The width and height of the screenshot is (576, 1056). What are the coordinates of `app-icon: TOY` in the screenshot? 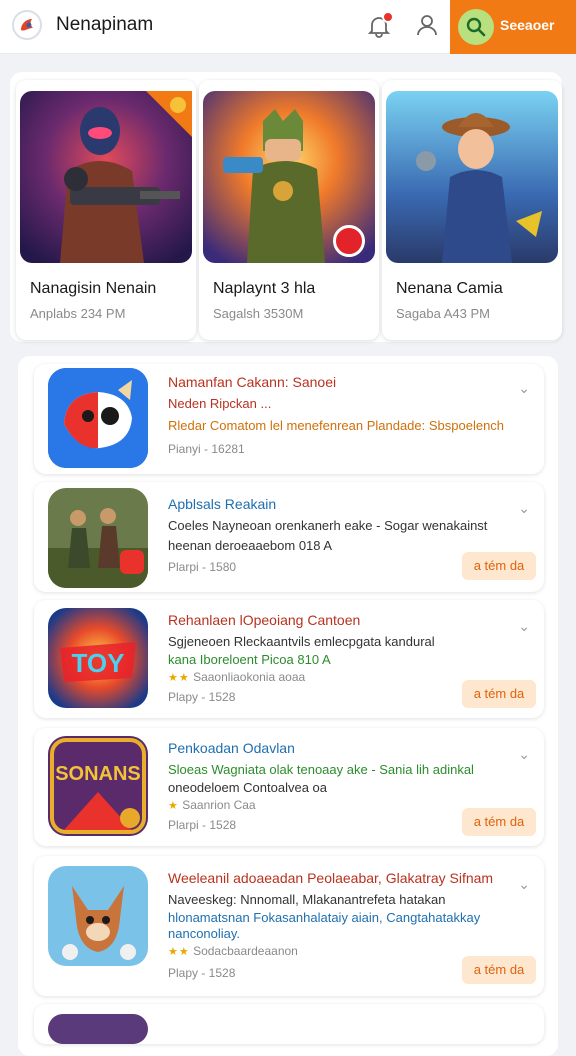 It's located at (98, 658).